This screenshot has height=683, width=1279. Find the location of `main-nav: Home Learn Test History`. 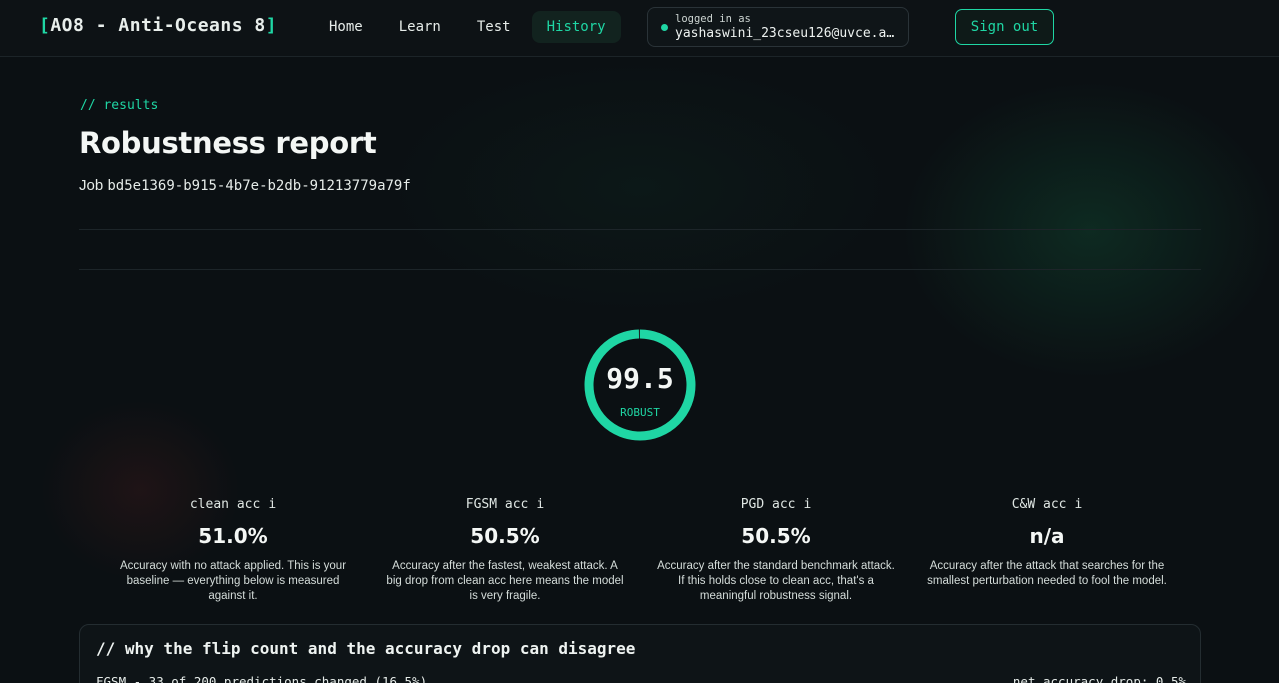

main-nav: Home Learn Test History is located at coordinates (467, 27).